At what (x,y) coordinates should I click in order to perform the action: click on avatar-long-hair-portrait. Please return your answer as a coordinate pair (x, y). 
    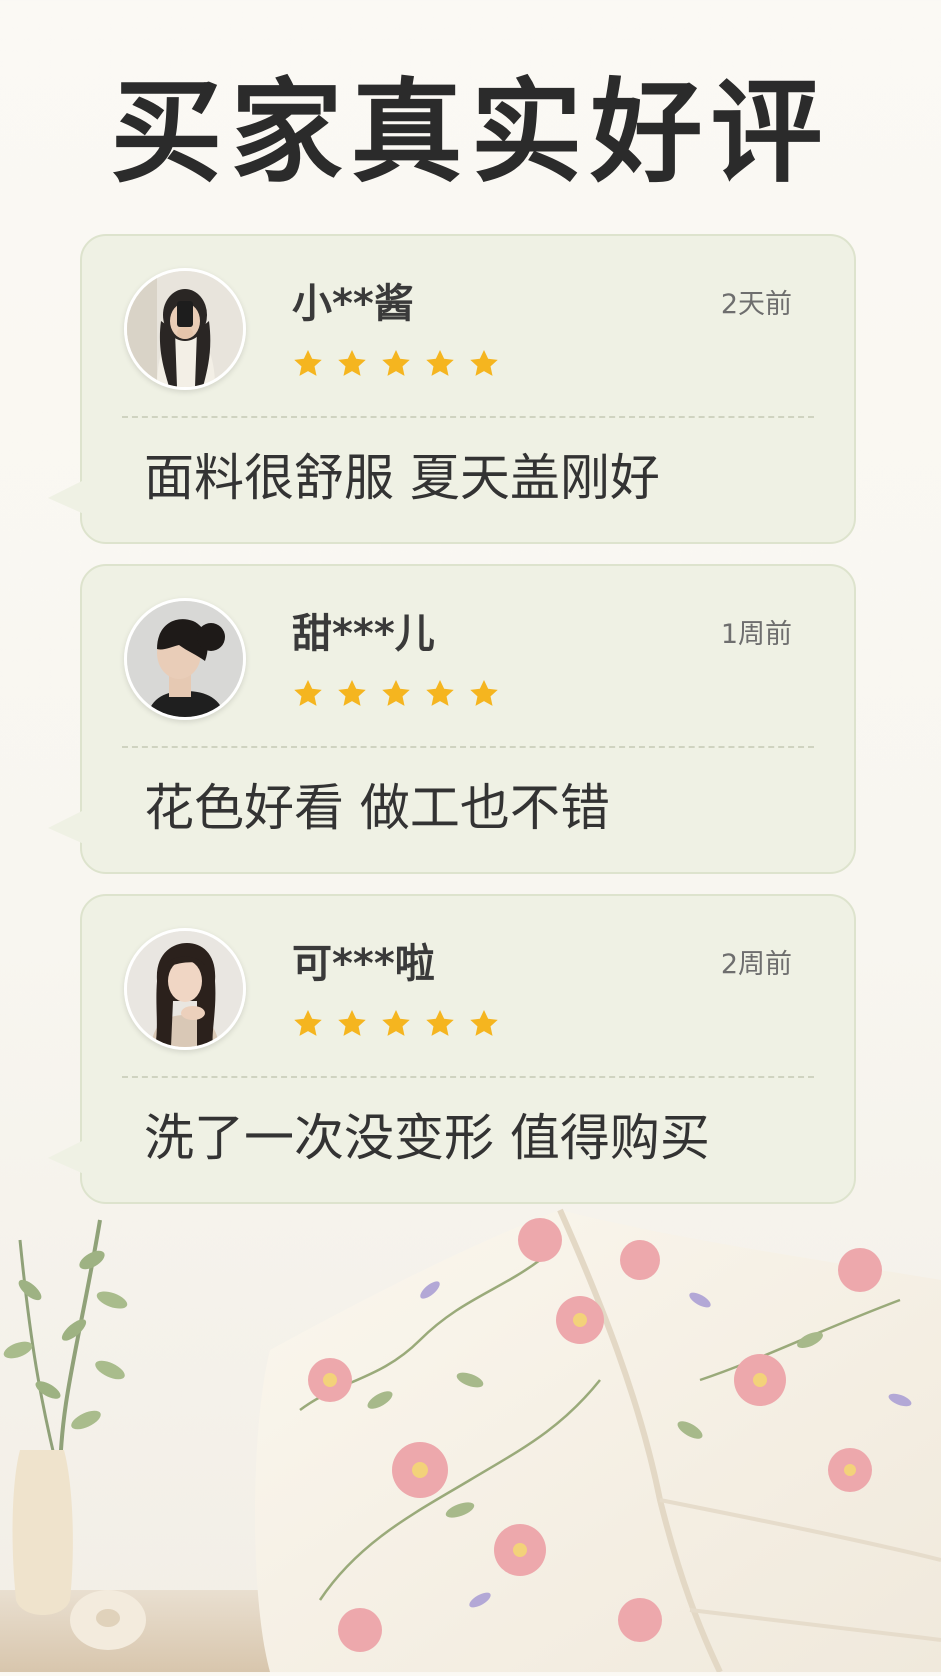
    Looking at the image, I should click on (185, 989).